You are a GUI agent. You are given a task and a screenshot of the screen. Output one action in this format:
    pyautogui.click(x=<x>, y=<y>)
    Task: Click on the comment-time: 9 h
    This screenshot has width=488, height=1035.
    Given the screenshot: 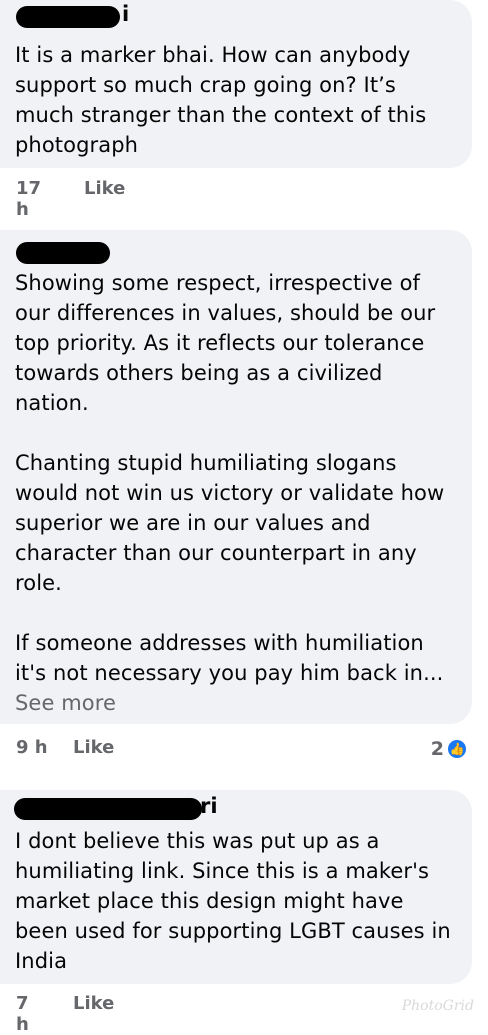 What is the action you would take?
    pyautogui.click(x=32, y=747)
    